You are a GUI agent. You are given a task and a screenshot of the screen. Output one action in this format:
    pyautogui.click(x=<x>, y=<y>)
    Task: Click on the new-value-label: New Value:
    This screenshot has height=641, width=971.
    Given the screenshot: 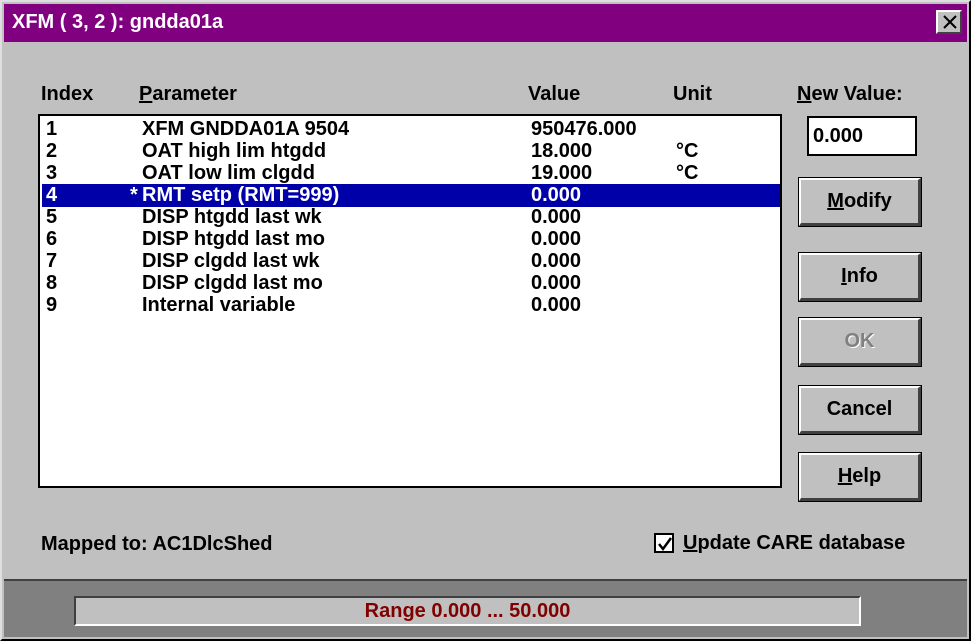 What is the action you would take?
    pyautogui.click(x=850, y=94)
    